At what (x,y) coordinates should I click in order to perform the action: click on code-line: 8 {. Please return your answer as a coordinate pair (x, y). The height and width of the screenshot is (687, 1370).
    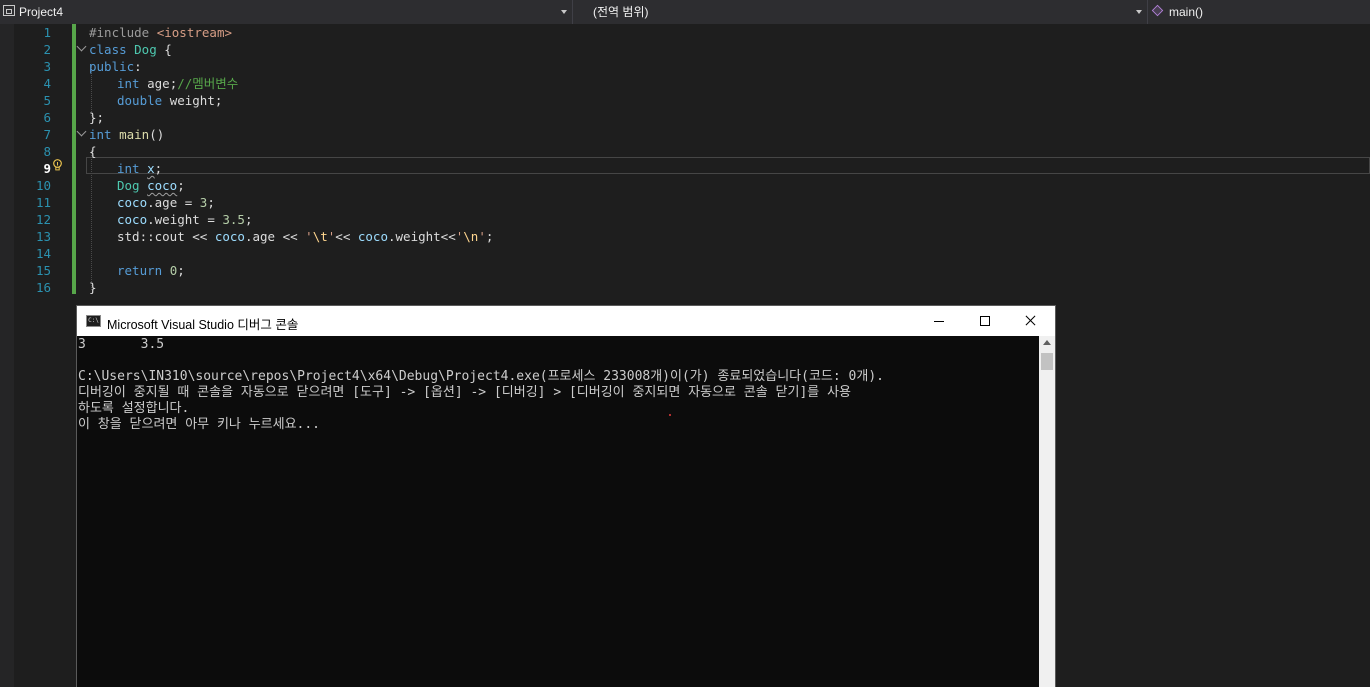
    Looking at the image, I should click on (685, 151).